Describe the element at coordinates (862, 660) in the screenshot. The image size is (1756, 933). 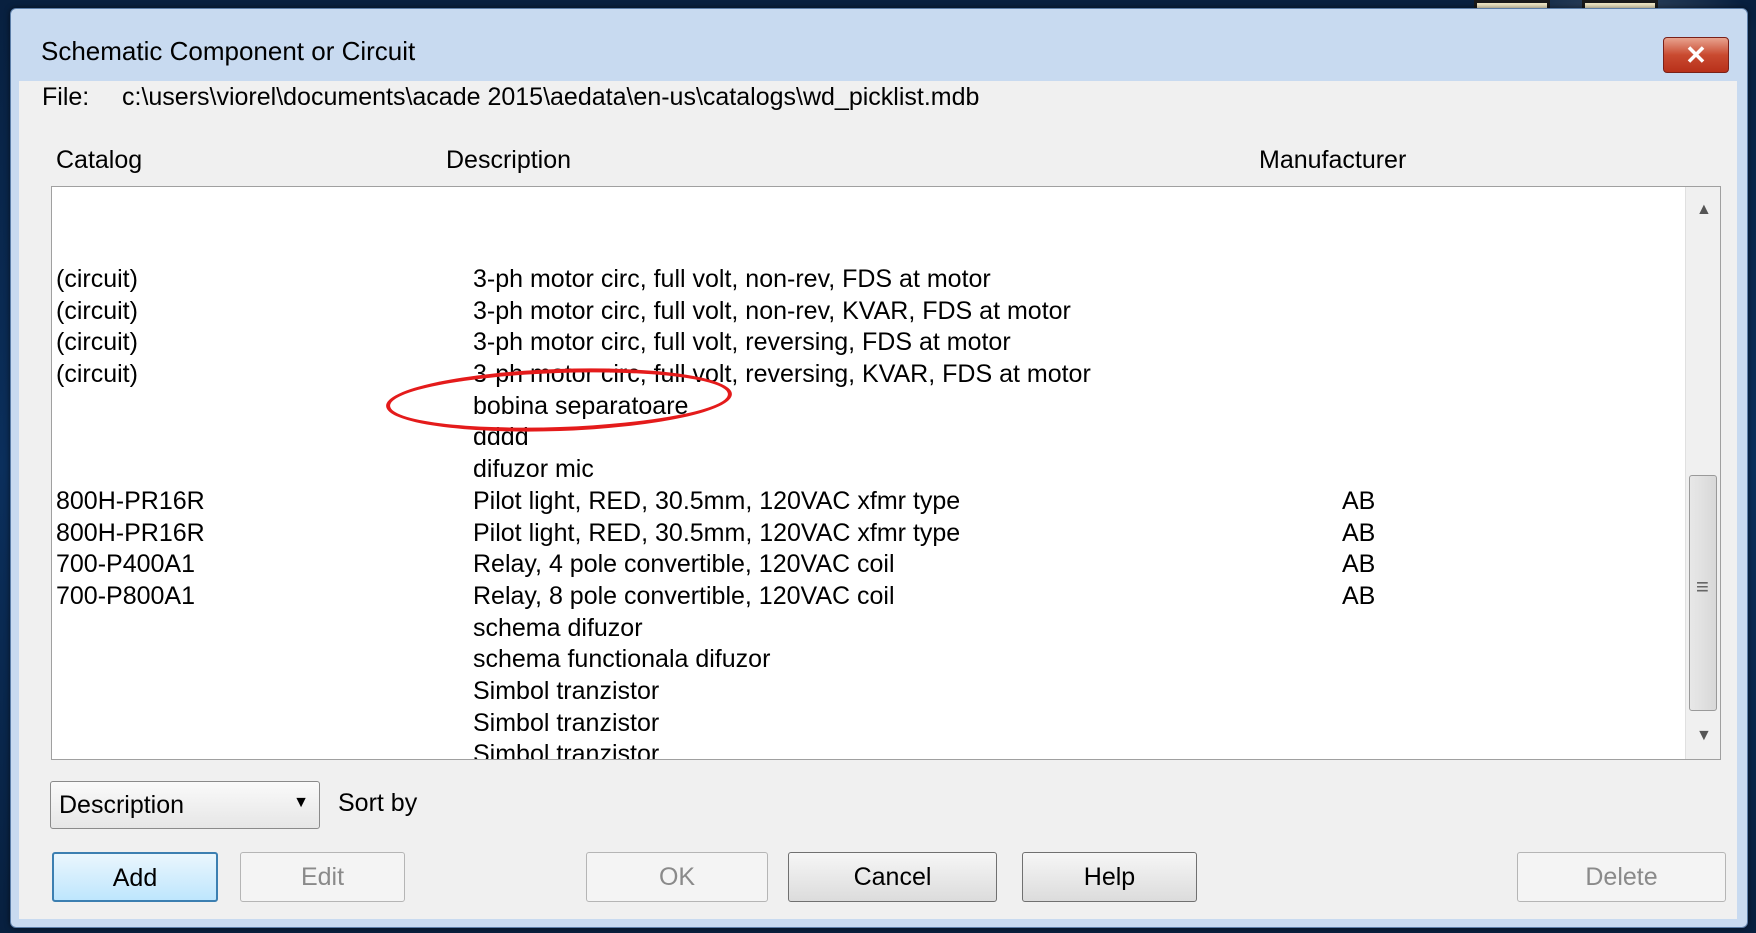
I see `list-item: schema functionala difuzor` at that location.